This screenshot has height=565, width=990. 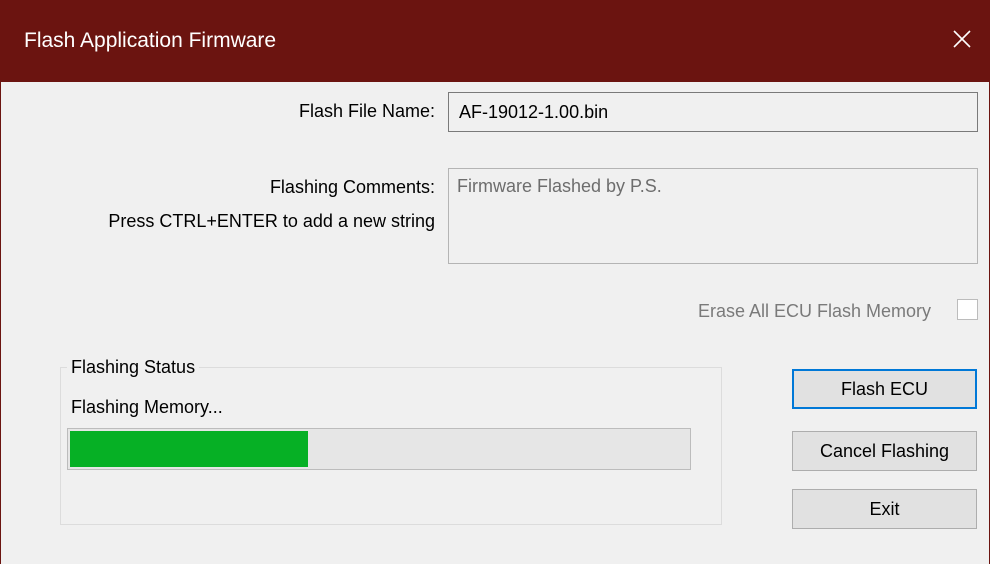 I want to click on comments-textarea: Firmware Flashed by P.S., so click(x=713, y=216).